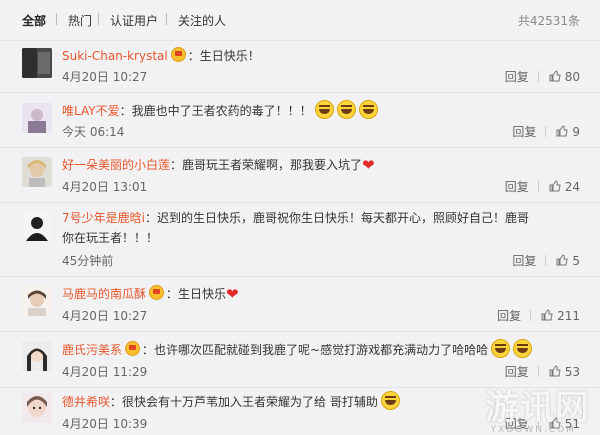 This screenshot has width=600, height=435. I want to click on like-button: 24, so click(564, 187).